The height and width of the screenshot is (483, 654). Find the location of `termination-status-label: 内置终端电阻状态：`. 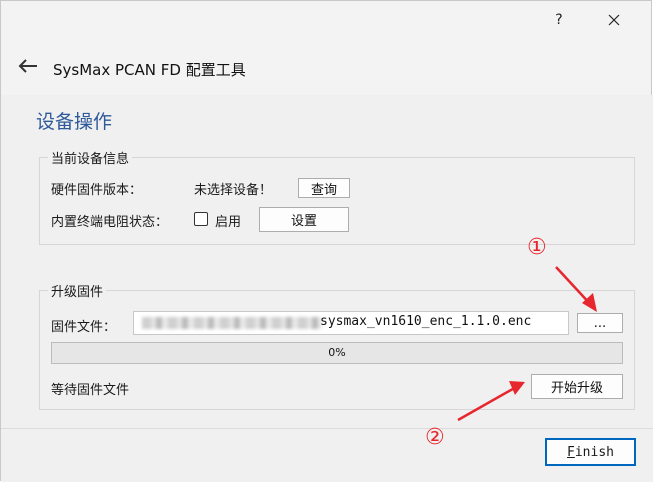

termination-status-label: 内置终端电阻状态： is located at coordinates (110, 222).